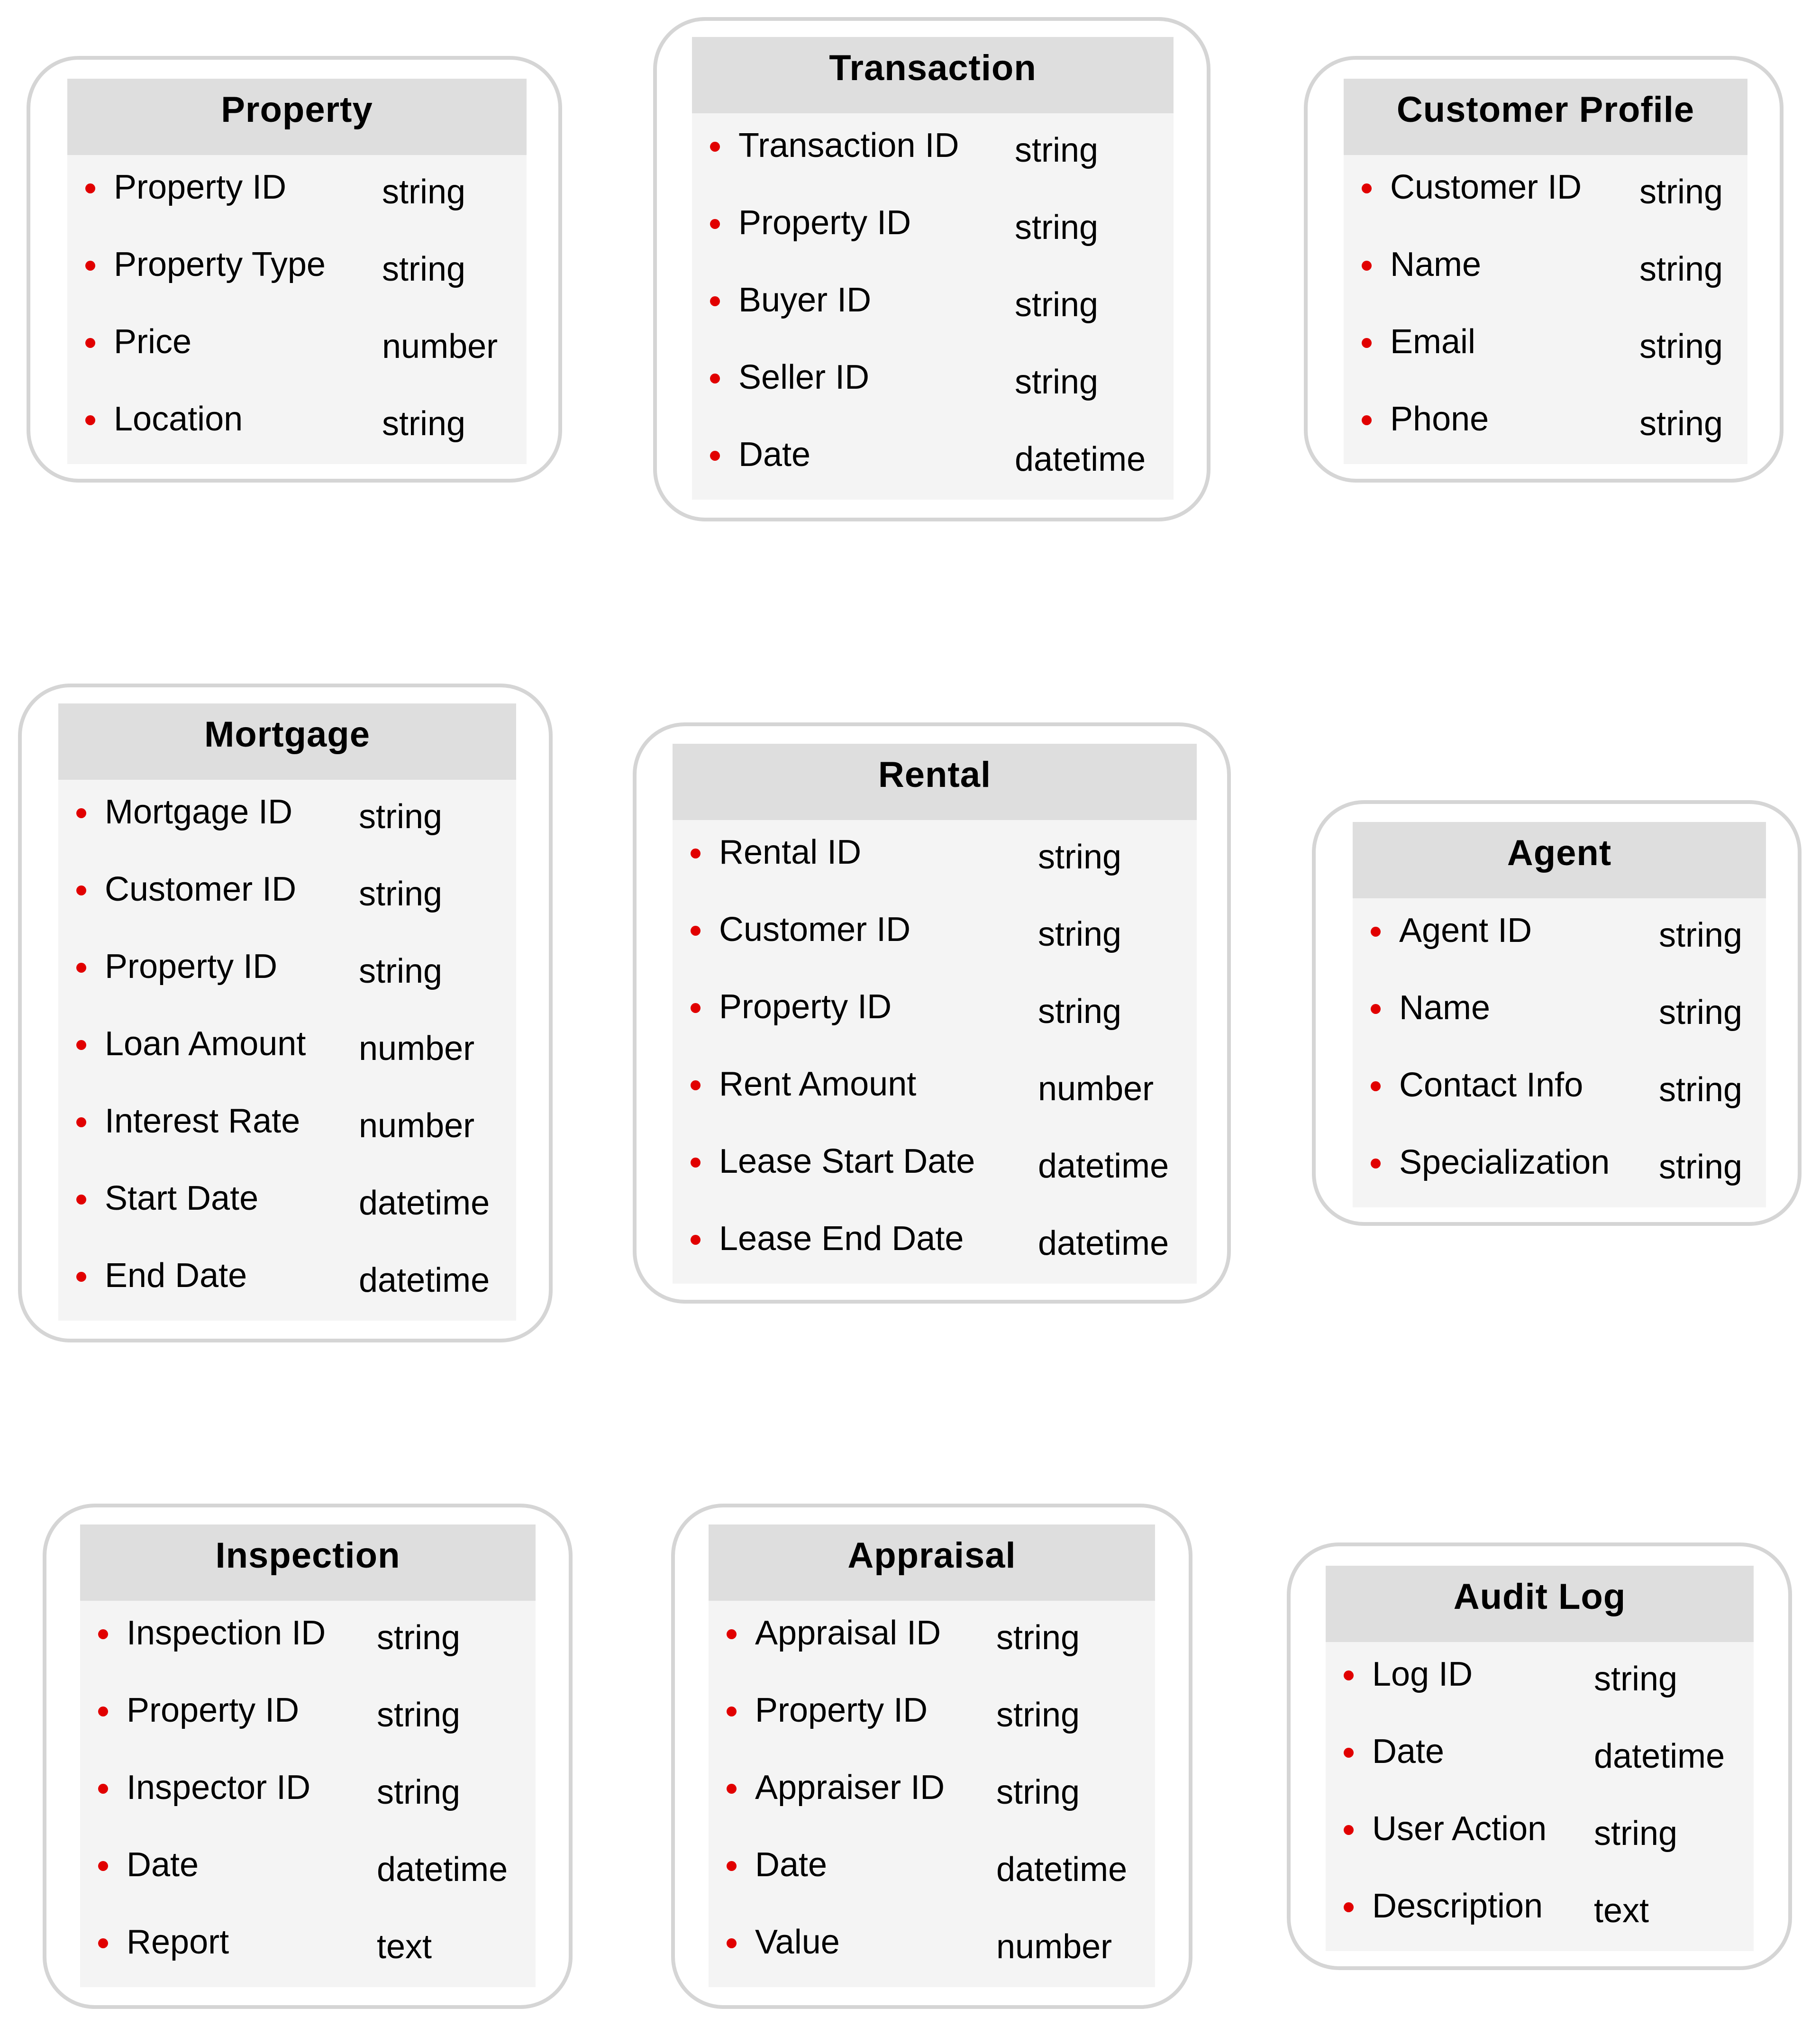 Image resolution: width=1820 pixels, height=2026 pixels. I want to click on field-name: Report, so click(178, 1942).